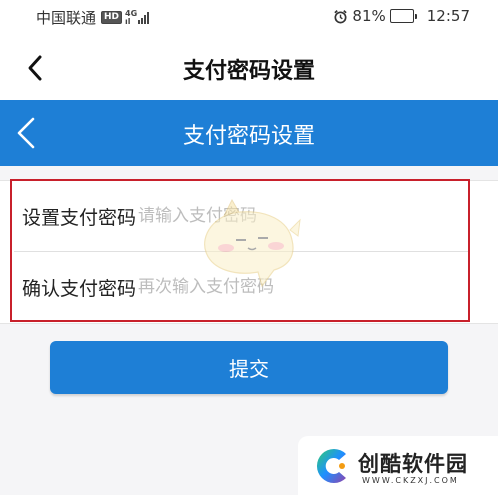 Image resolution: width=498 pixels, height=495 pixels. What do you see at coordinates (248, 136) in the screenshot?
I see `app-nav-title: 支付密码设置` at bounding box center [248, 136].